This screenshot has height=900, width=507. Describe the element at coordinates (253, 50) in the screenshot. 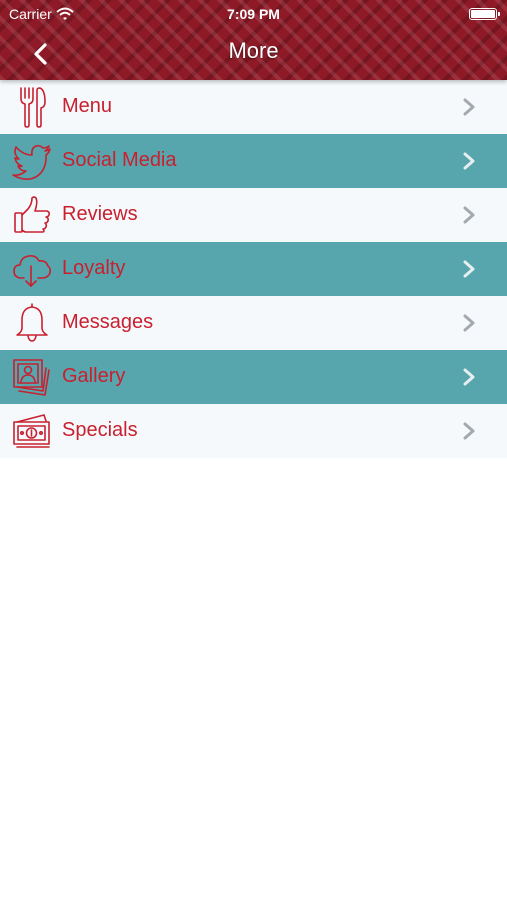

I see `page-title: More` at that location.